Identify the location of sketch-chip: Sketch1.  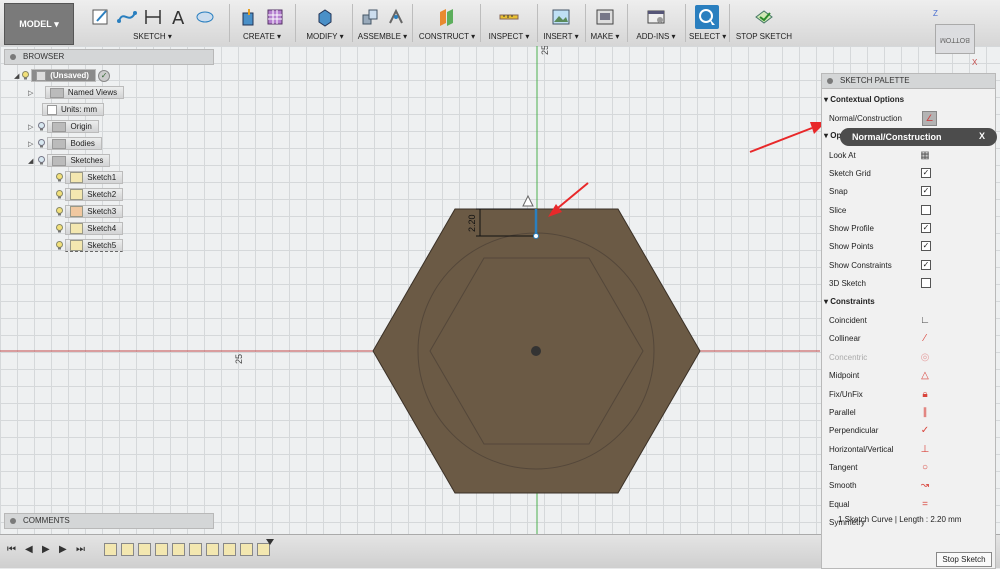
(94, 177).